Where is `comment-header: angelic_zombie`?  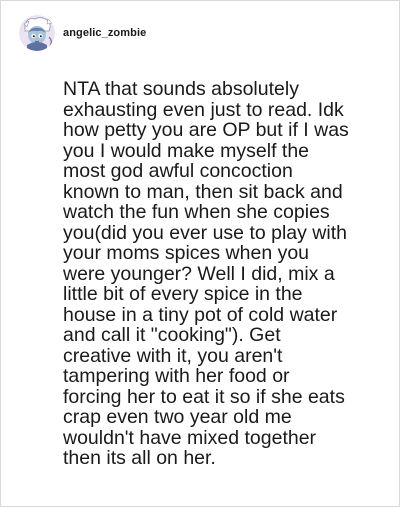 comment-header: angelic_zombie is located at coordinates (82, 33).